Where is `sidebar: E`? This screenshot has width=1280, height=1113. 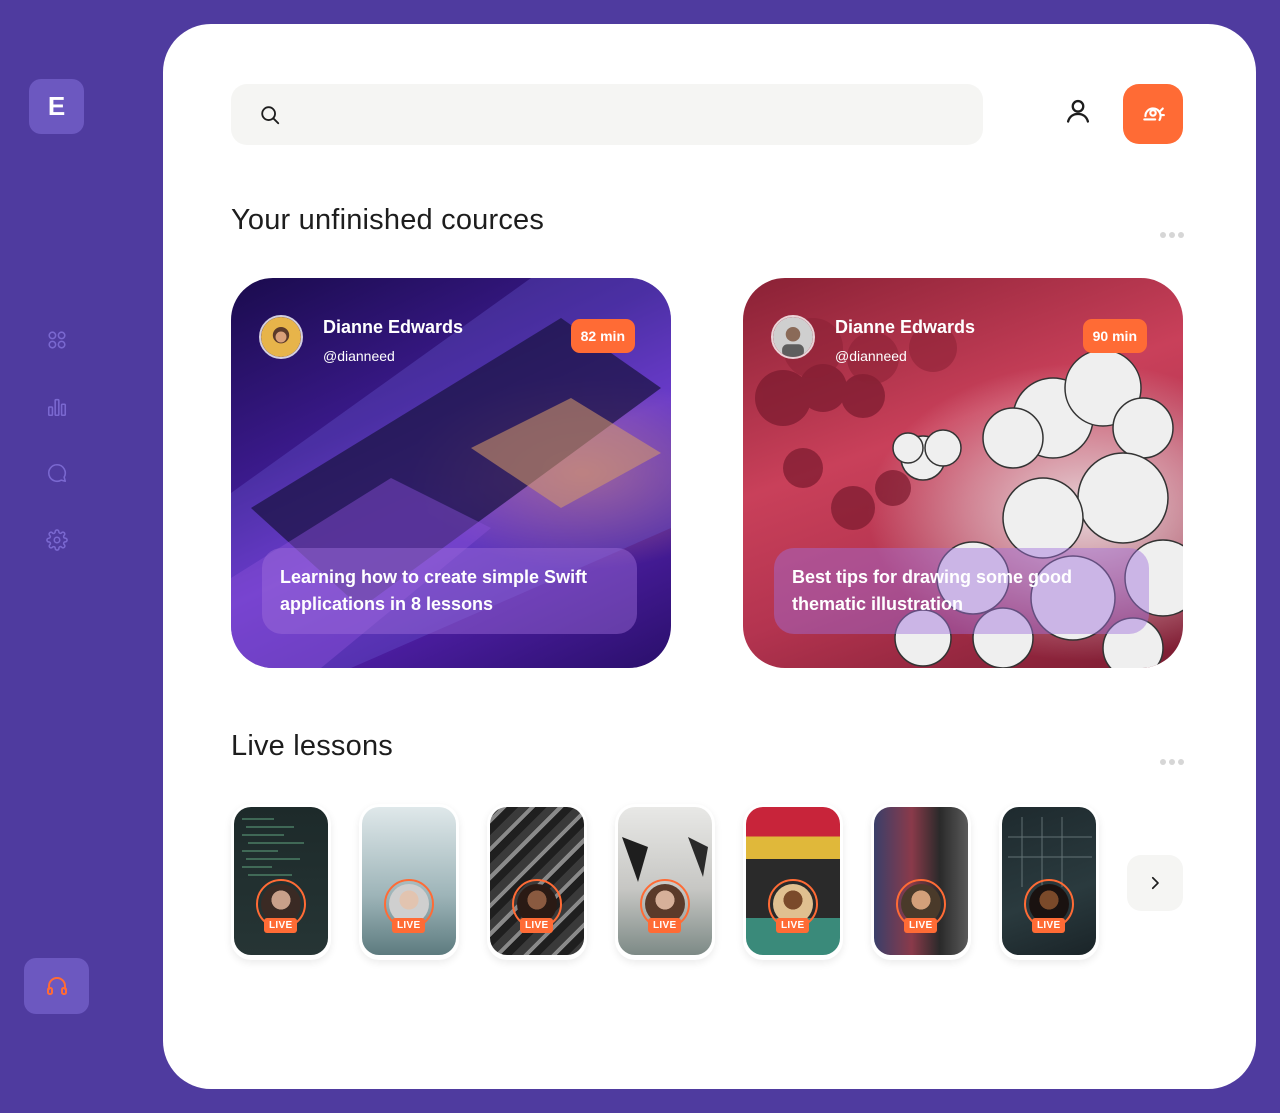
sidebar: E is located at coordinates (81, 556).